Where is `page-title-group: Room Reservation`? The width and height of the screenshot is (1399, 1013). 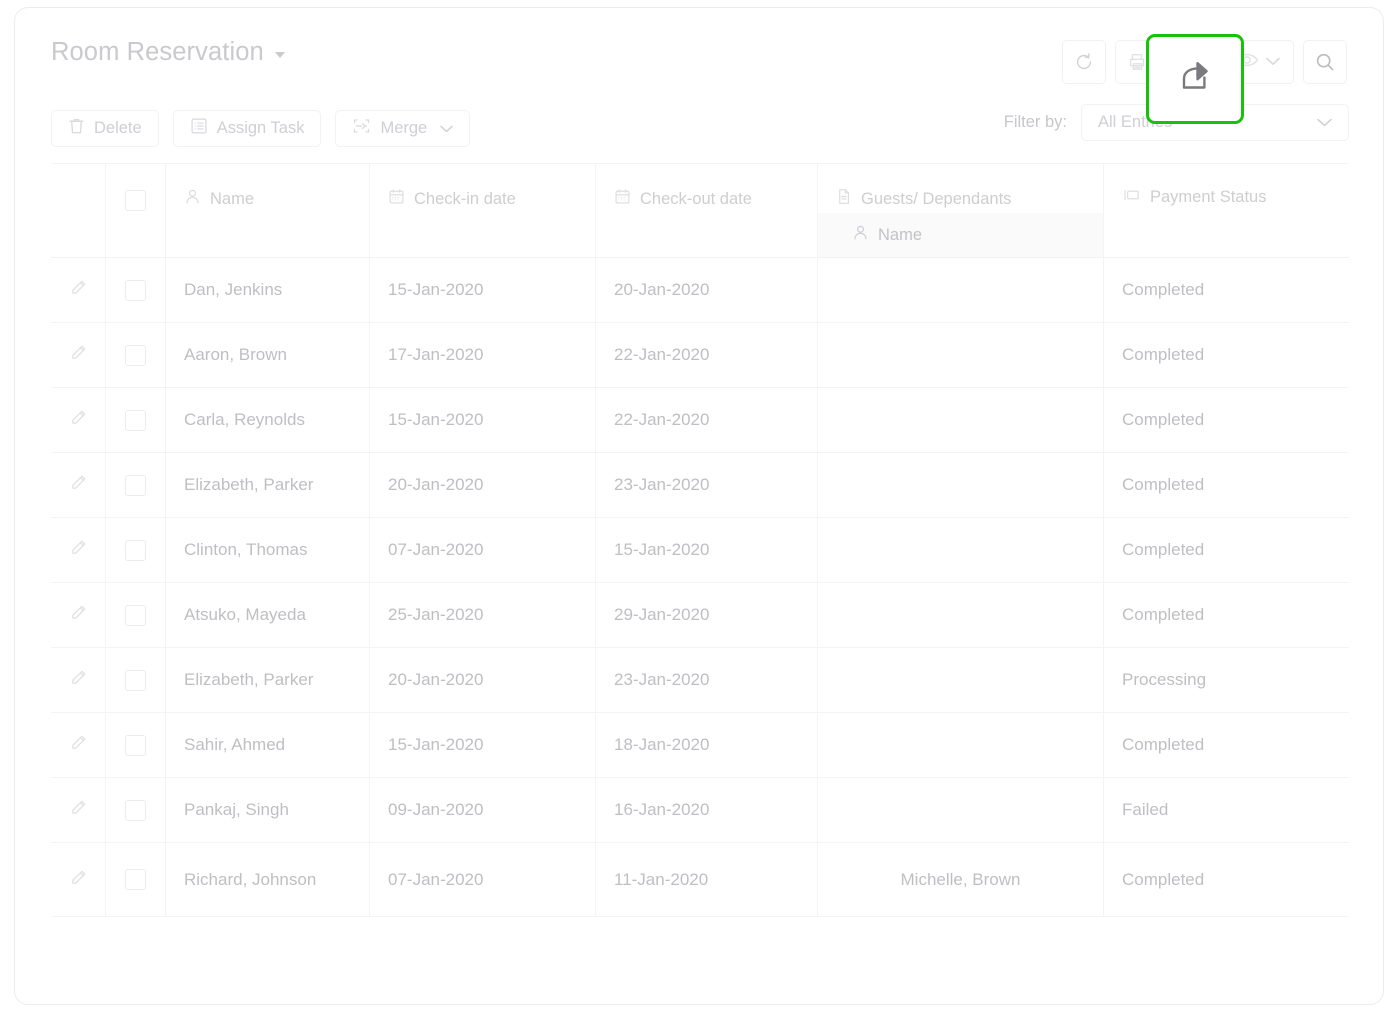 page-title-group: Room Reservation is located at coordinates (168, 52).